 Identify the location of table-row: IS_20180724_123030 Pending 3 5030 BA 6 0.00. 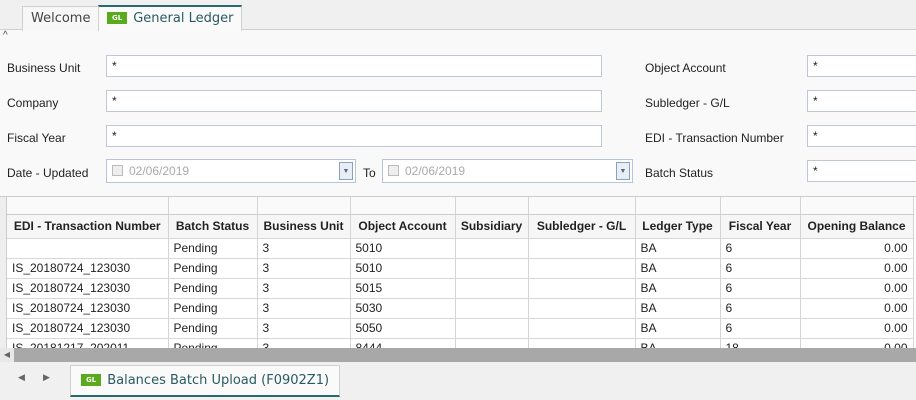
(460, 308).